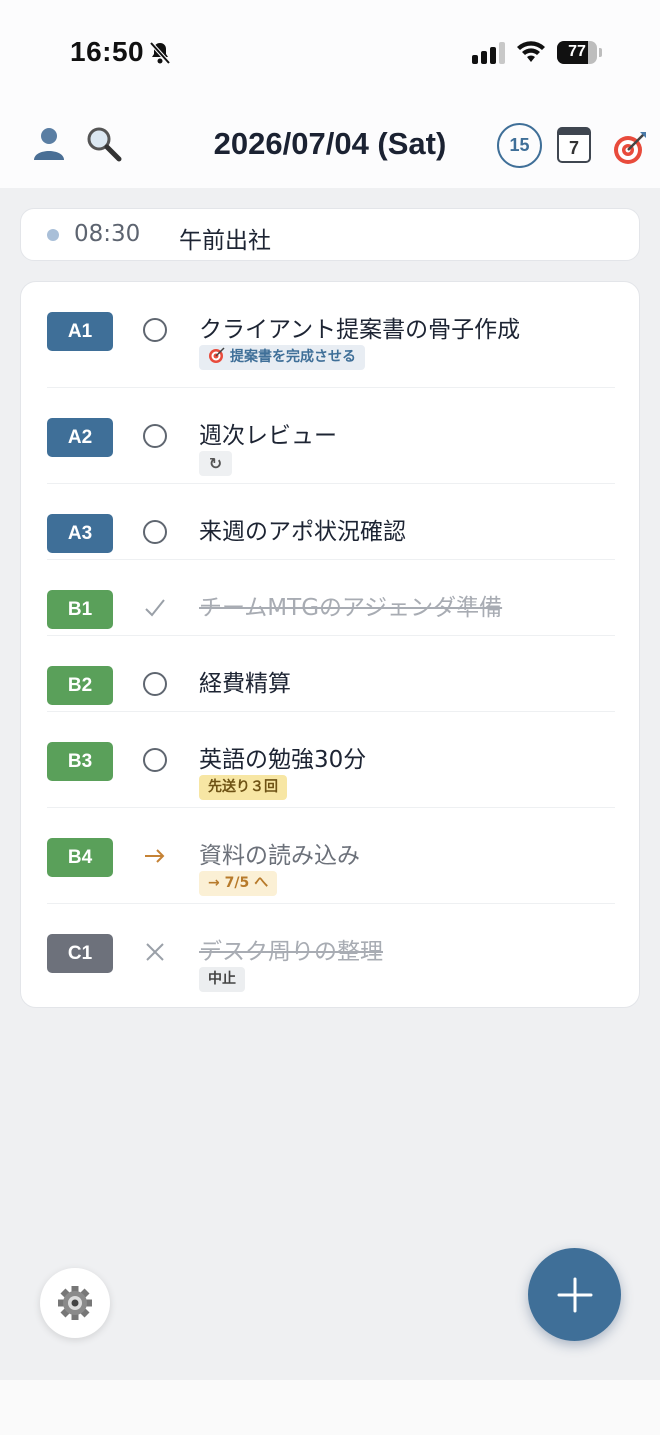 The width and height of the screenshot is (660, 1435). Describe the element at coordinates (160, 53) in the screenshot. I see `bell-muted-icon` at that location.